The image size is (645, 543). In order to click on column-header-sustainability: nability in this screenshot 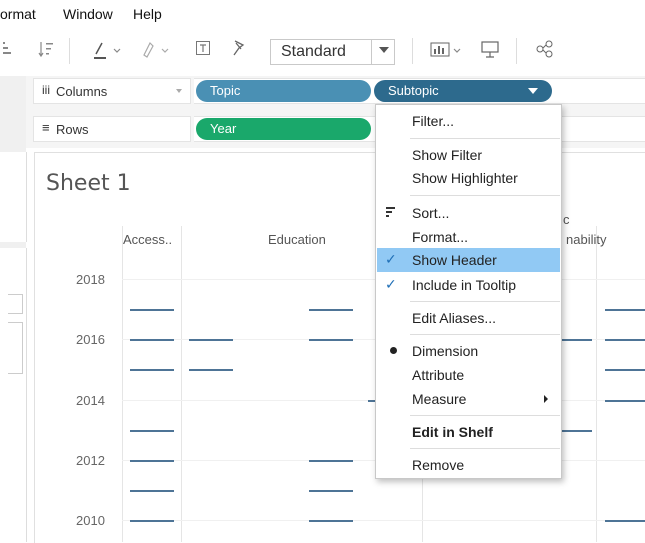, I will do `click(586, 239)`.